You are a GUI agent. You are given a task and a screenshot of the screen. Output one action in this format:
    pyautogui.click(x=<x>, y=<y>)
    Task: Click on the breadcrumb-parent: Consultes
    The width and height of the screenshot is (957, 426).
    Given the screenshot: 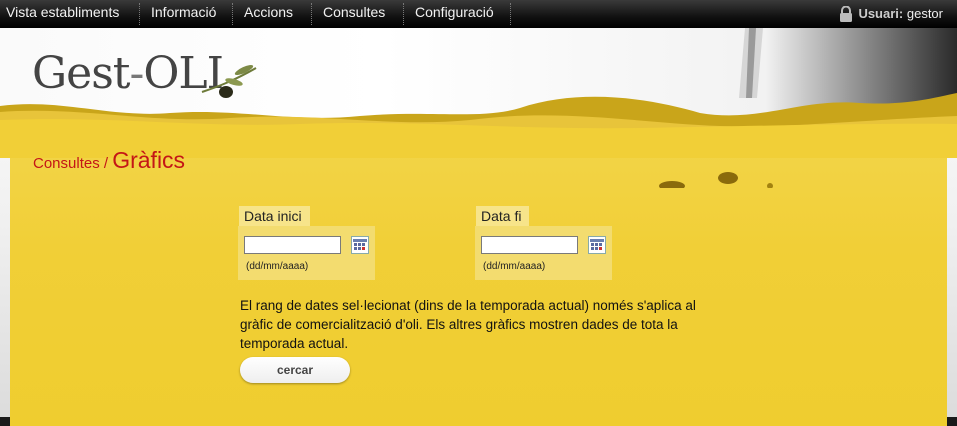 What is the action you would take?
    pyautogui.click(x=66, y=163)
    